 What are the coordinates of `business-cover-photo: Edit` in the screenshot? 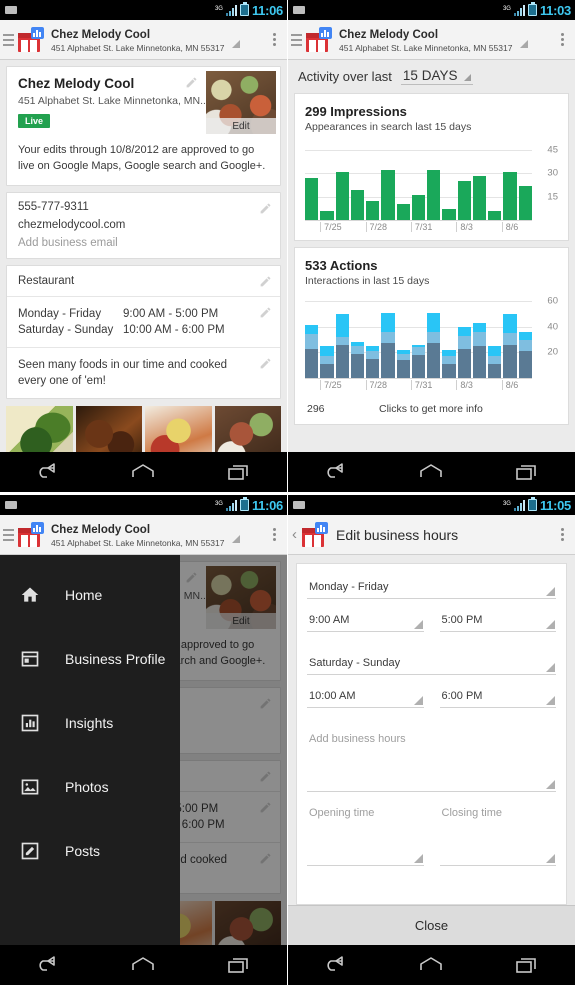 It's located at (241, 102).